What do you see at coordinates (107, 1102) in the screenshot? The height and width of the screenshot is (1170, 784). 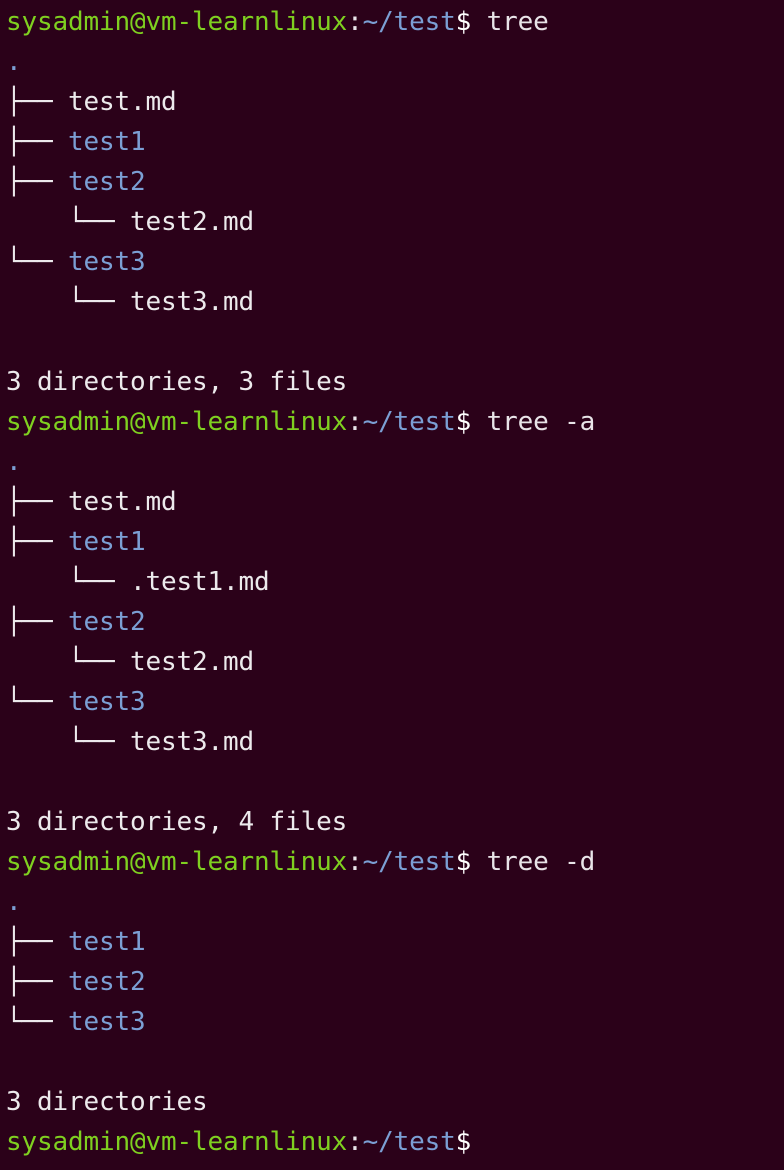 I see `tree-summary-text: 3 directories` at bounding box center [107, 1102].